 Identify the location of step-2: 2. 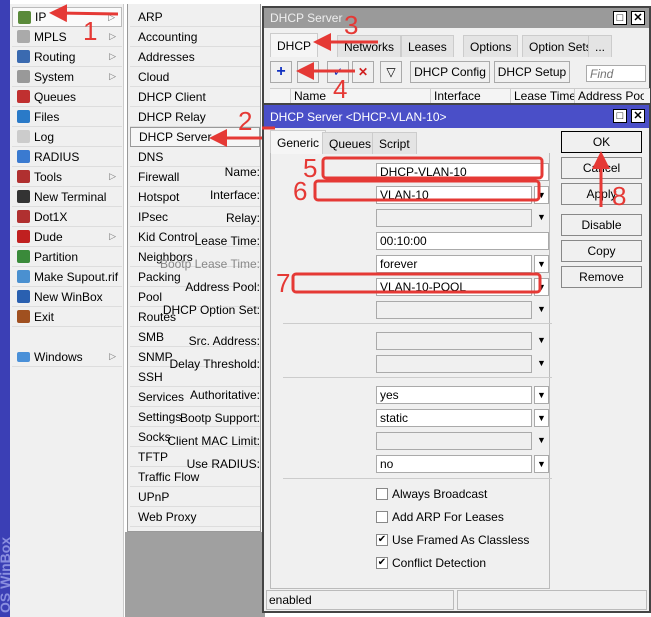
(245, 121).